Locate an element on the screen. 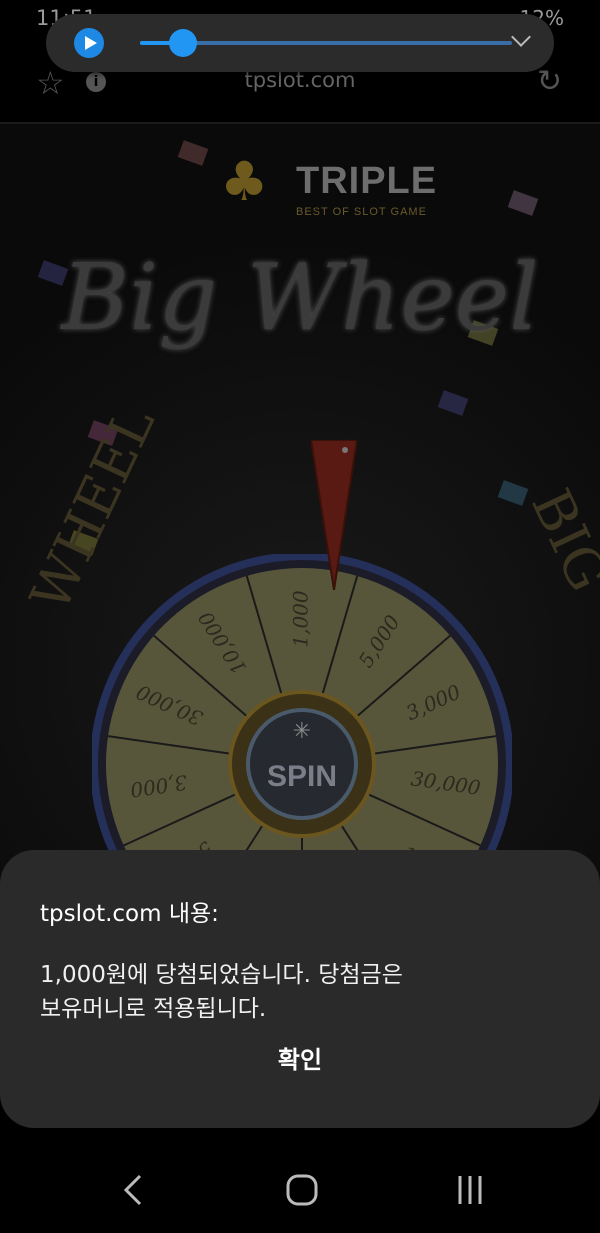 Image resolution: width=600 pixels, height=1233 pixels. game-title: Big Wheel is located at coordinates (300, 297).